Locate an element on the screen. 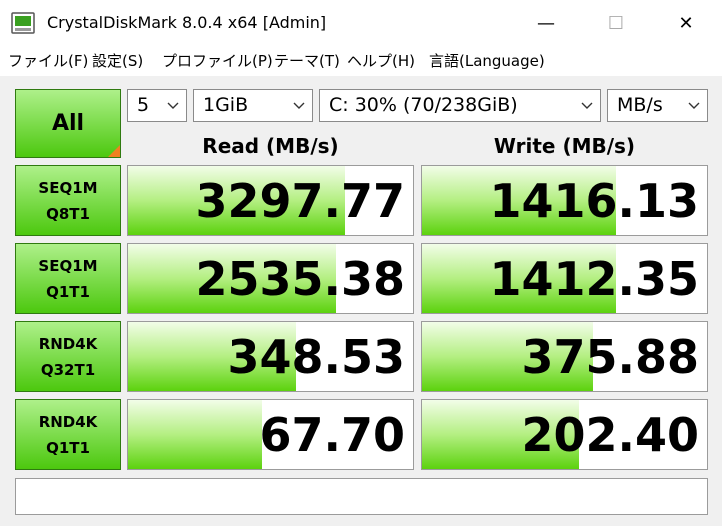  all-button: All is located at coordinates (68, 123).